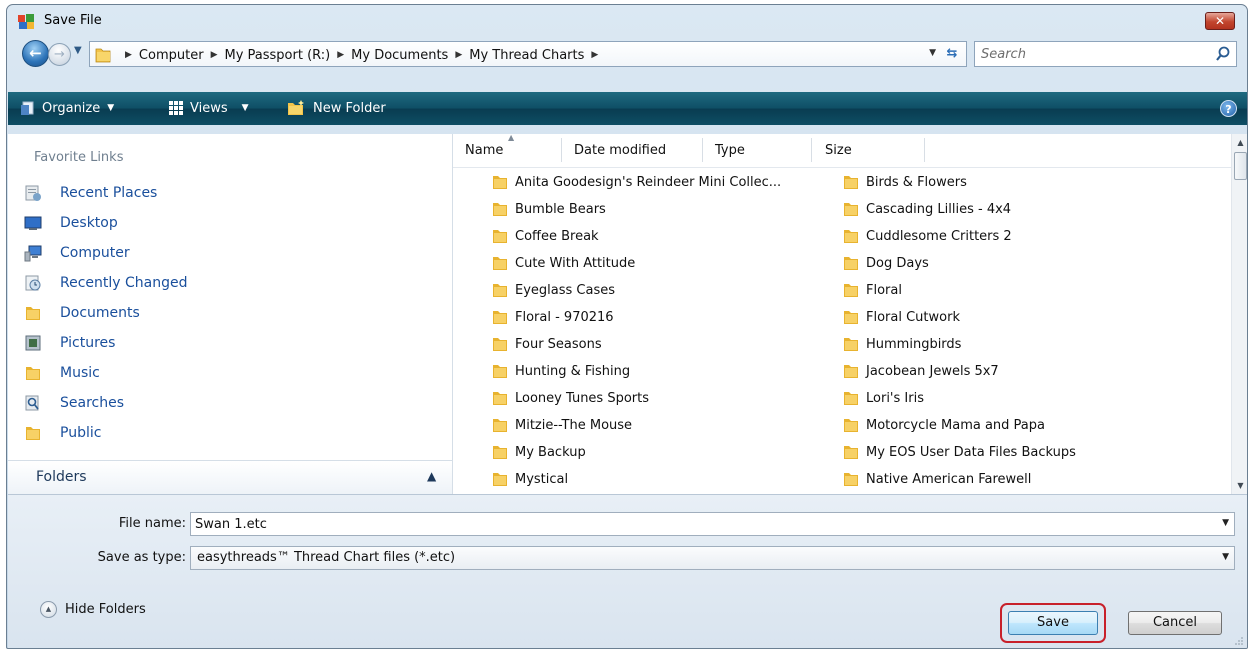 This screenshot has height=653, width=1254. Describe the element at coordinates (949, 479) in the screenshot. I see `folder-item-label: Native American Farewell` at that location.